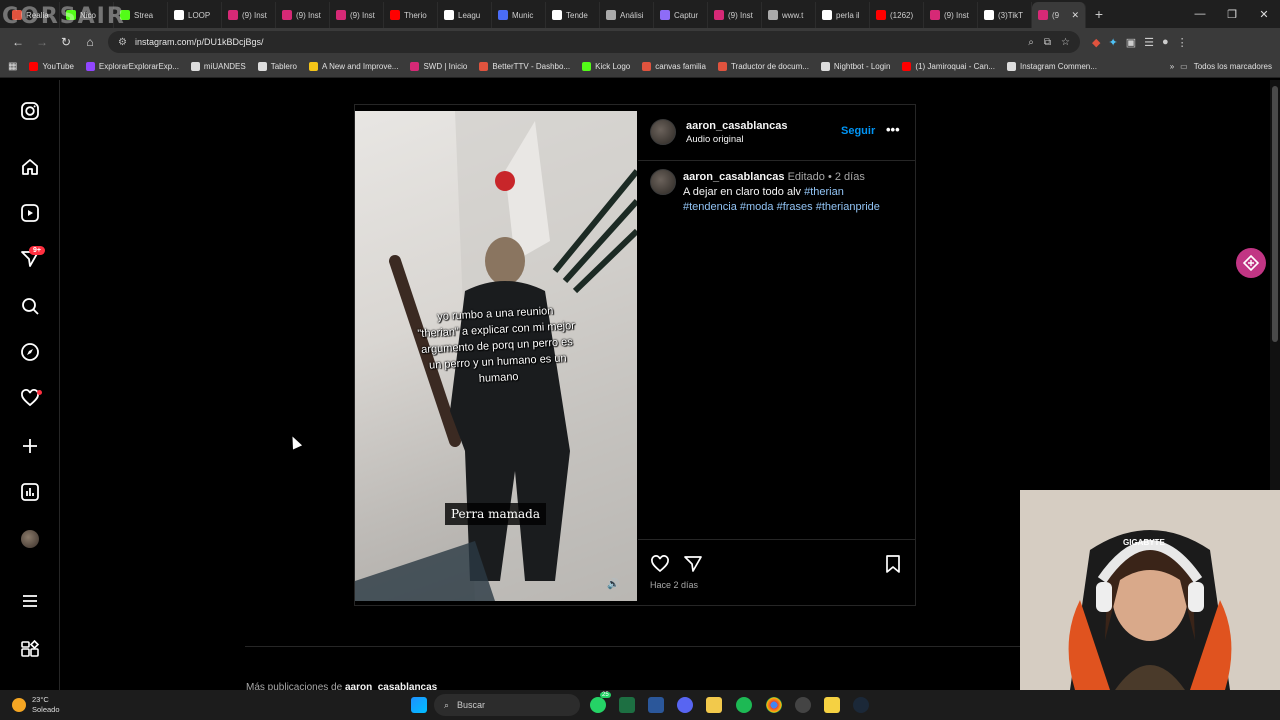 The image size is (1280, 720). I want to click on hashtag-link: #therian, so click(824, 192).